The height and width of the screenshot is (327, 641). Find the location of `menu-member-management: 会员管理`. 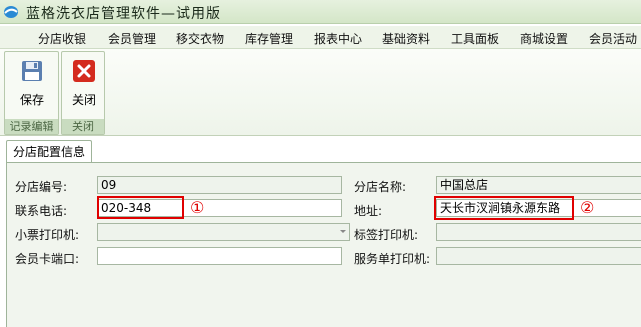

menu-member-management: 会员管理 is located at coordinates (132, 38).